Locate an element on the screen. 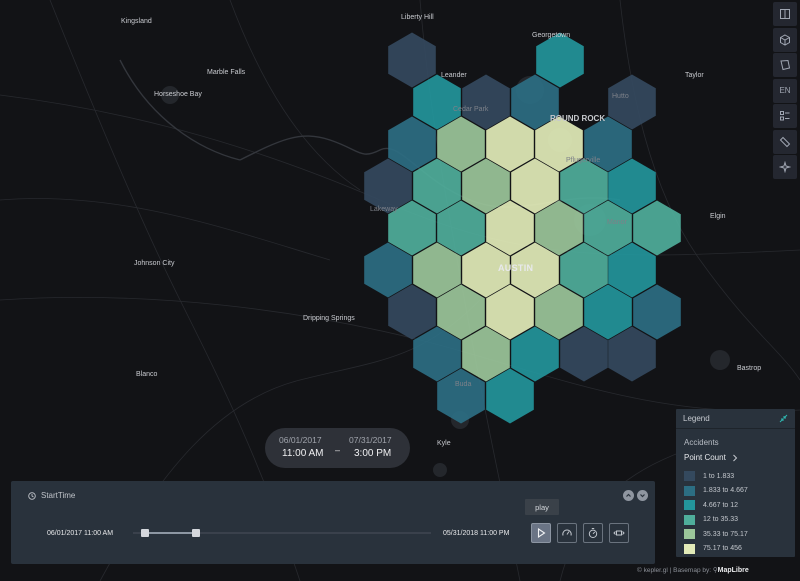 The height and width of the screenshot is (581, 800). sparkle-icon is located at coordinates (785, 167).